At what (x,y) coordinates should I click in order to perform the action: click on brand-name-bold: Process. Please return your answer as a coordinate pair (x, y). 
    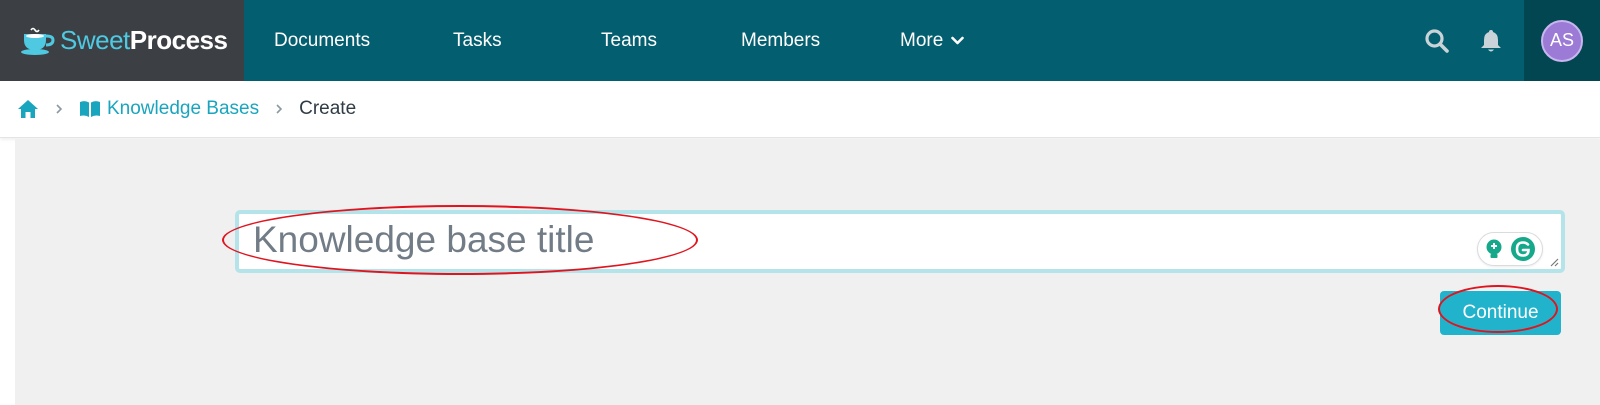
    Looking at the image, I should click on (178, 40).